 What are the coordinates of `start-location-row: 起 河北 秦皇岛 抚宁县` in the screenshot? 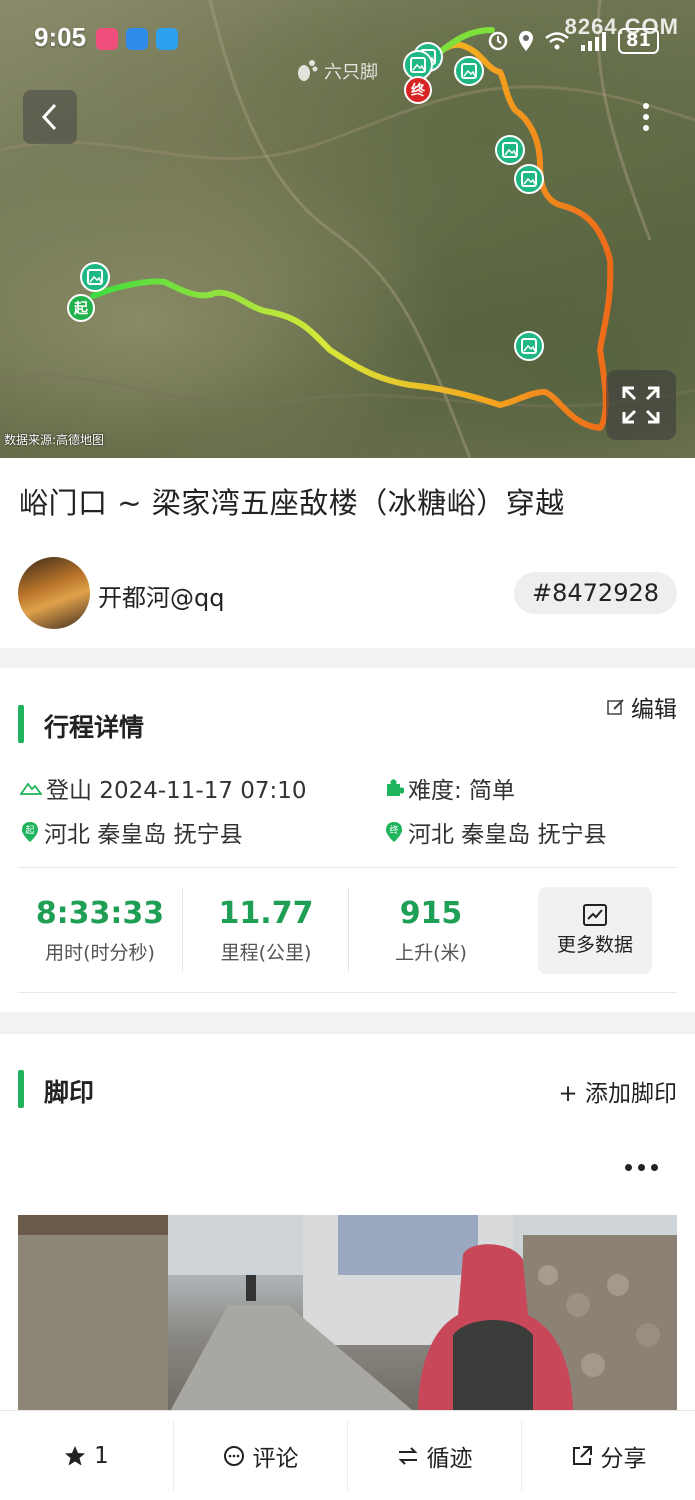 It's located at (131, 832).